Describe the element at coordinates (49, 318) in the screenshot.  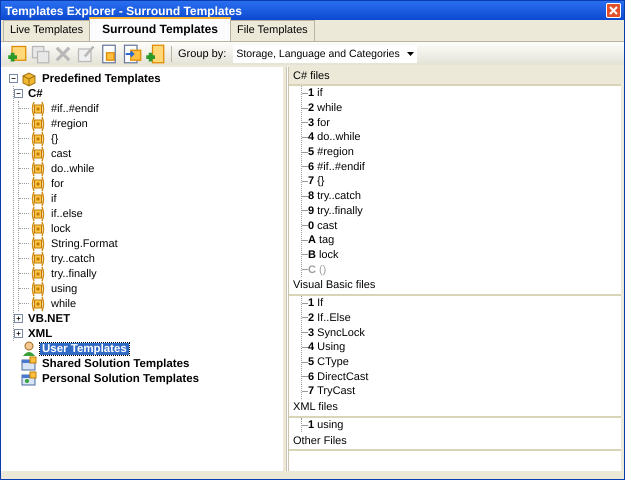
I see `tree-item: VB.NET` at that location.